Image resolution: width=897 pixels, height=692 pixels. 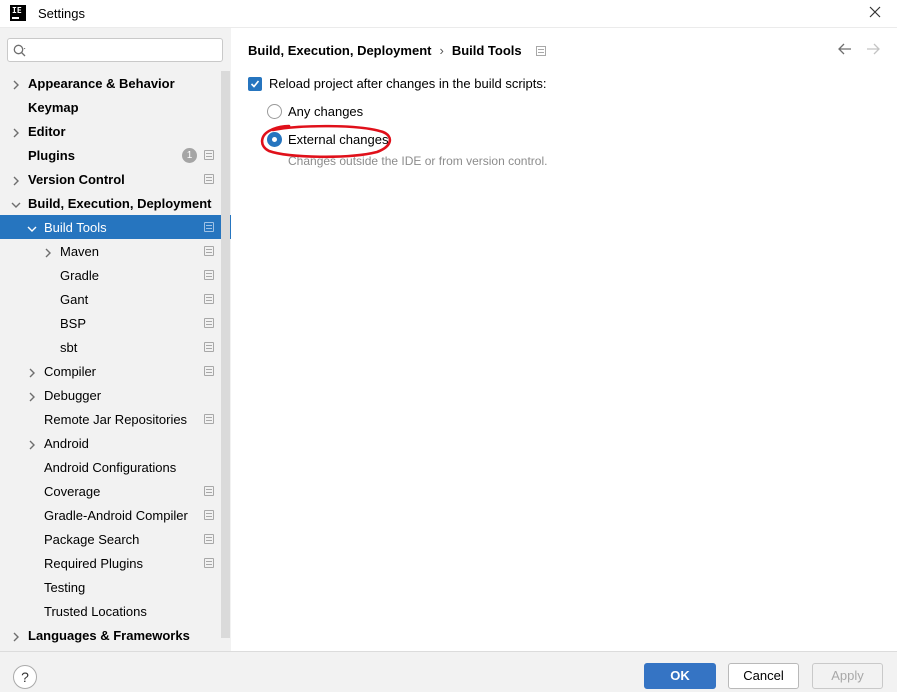 I want to click on sidebar-item-android: Android, so click(x=115, y=443).